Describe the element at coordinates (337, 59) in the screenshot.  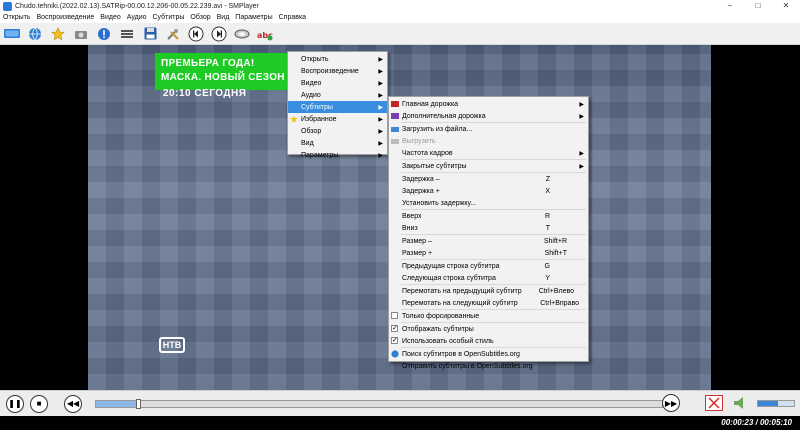
I see `context-menu-open: Открыть ▶` at that location.